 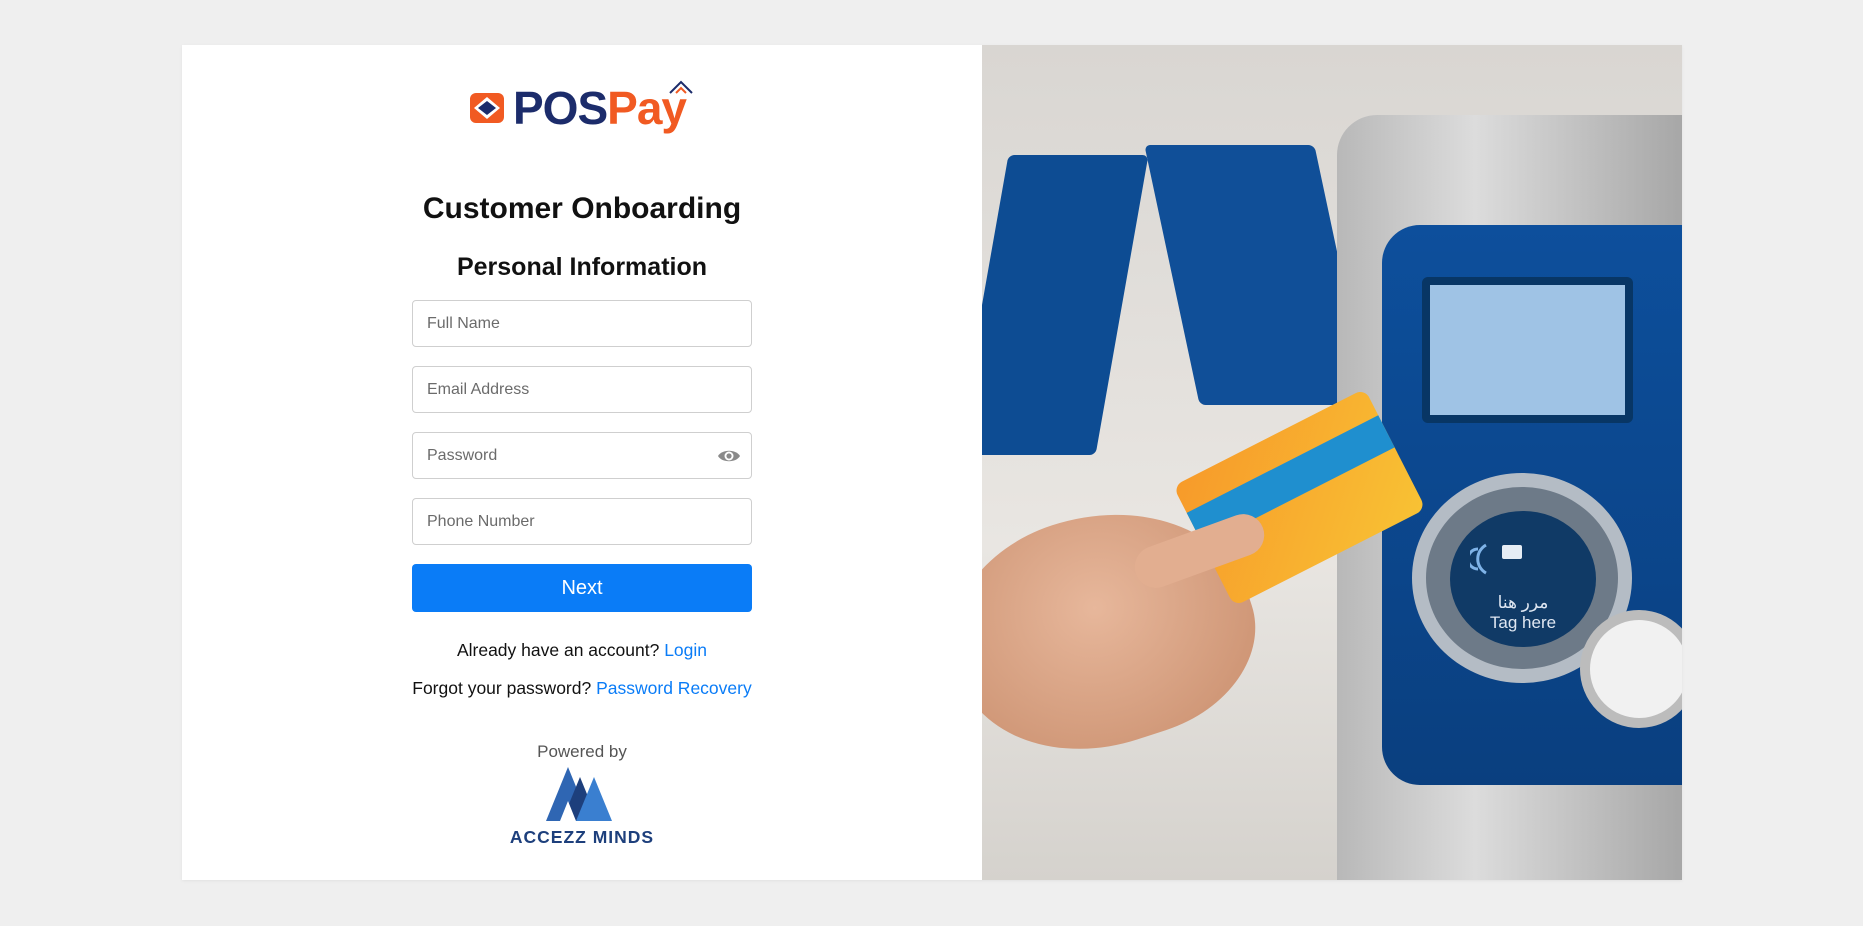 I want to click on password-field, so click(x=582, y=455).